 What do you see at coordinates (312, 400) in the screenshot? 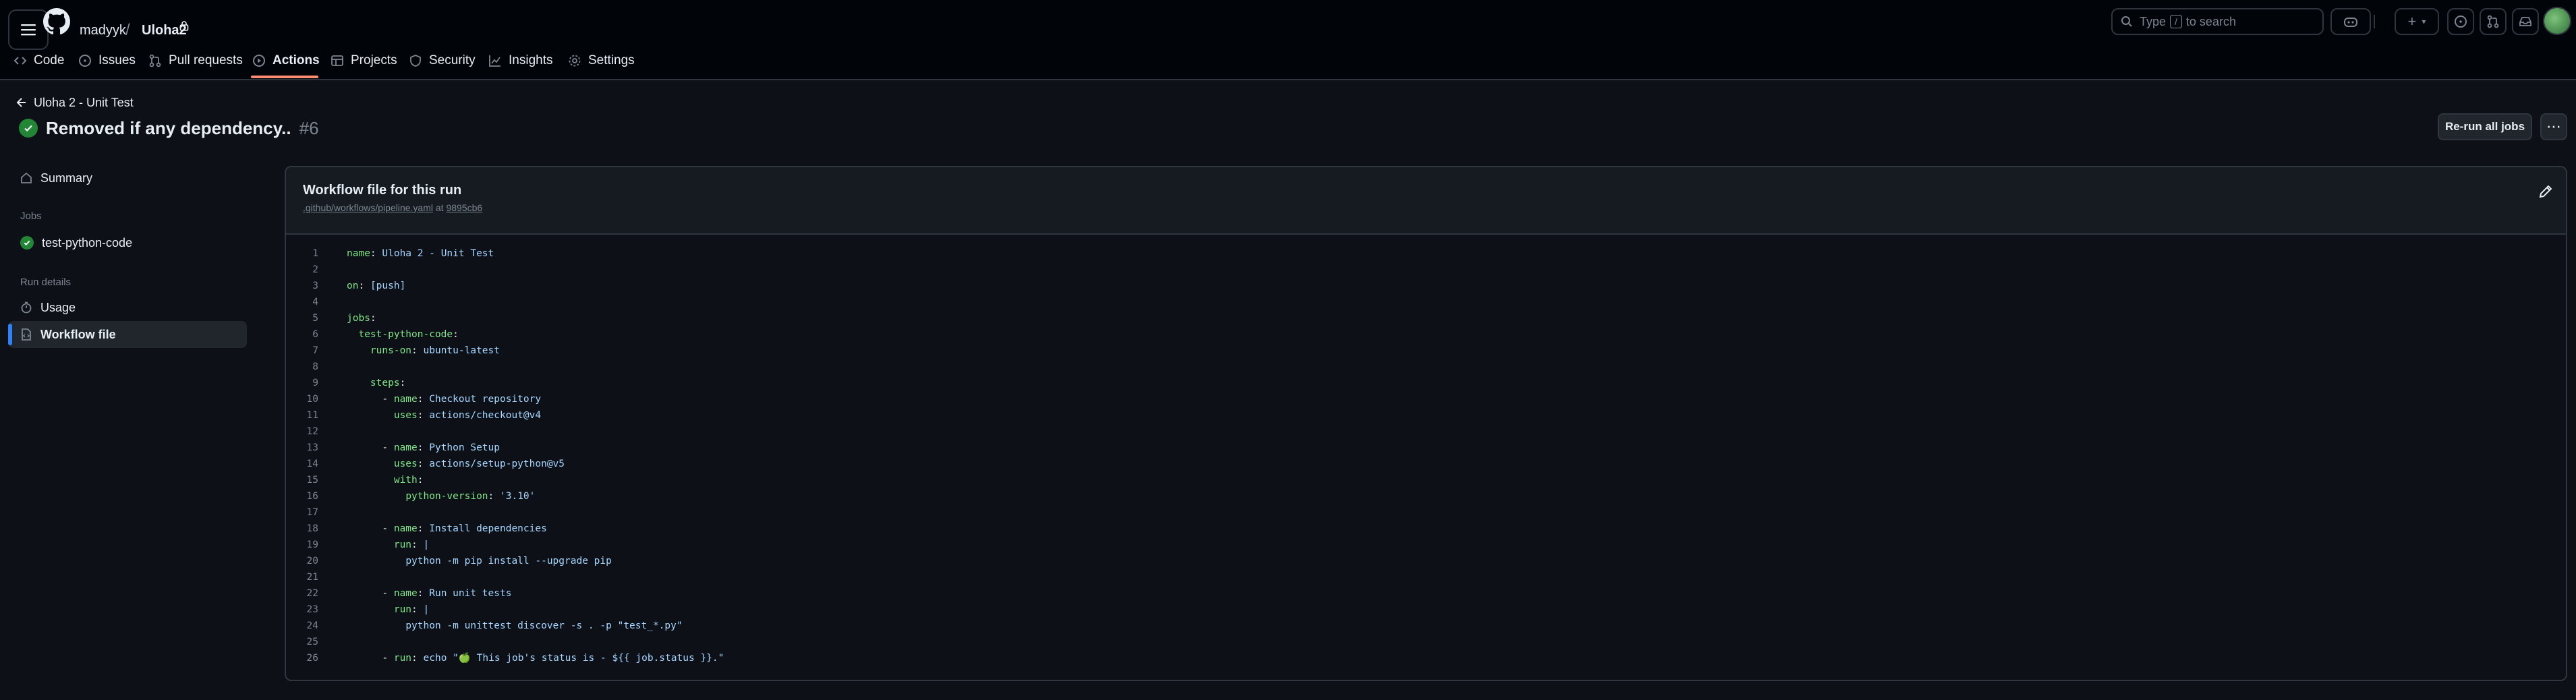
I see `line-number: 10` at bounding box center [312, 400].